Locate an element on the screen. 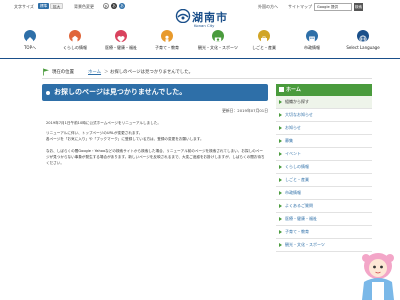 The image size is (400, 300). sidebar-item-education: 子育て・教育 is located at coordinates (324, 232).